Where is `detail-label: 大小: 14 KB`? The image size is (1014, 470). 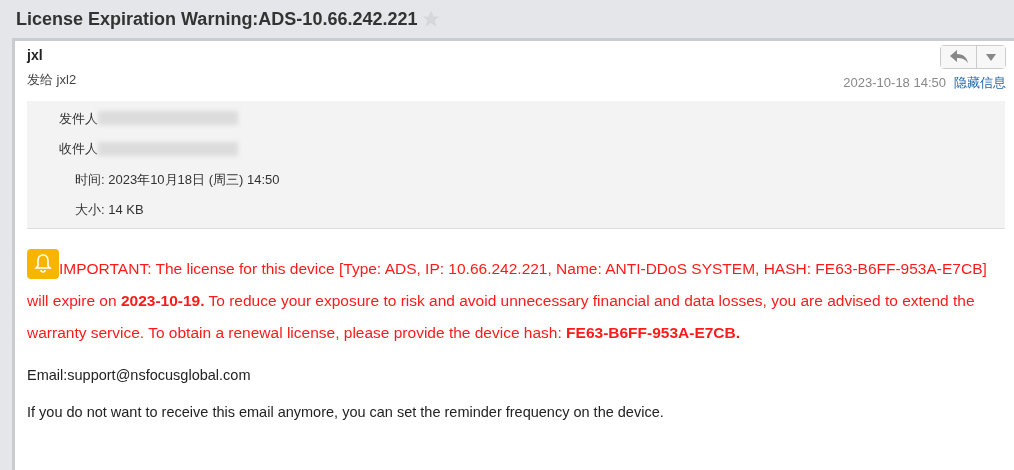
detail-label: 大小: 14 KB is located at coordinates (109, 210).